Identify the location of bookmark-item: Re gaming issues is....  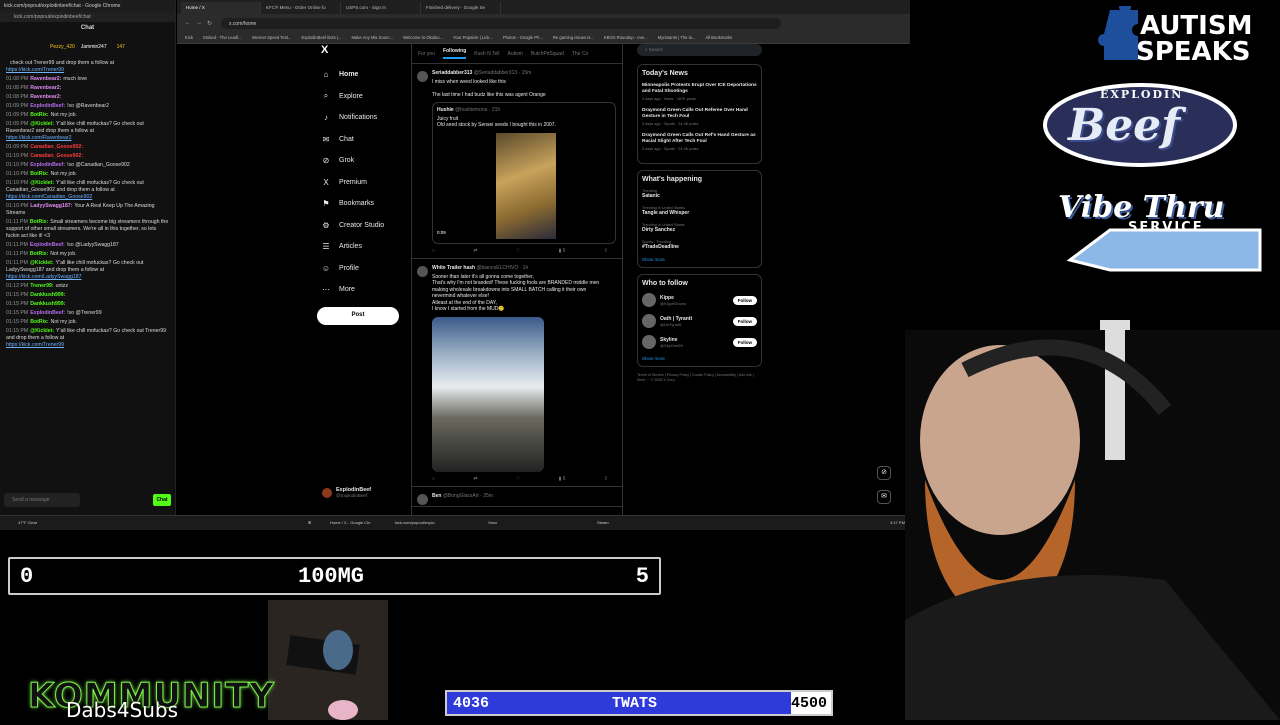
(573, 37).